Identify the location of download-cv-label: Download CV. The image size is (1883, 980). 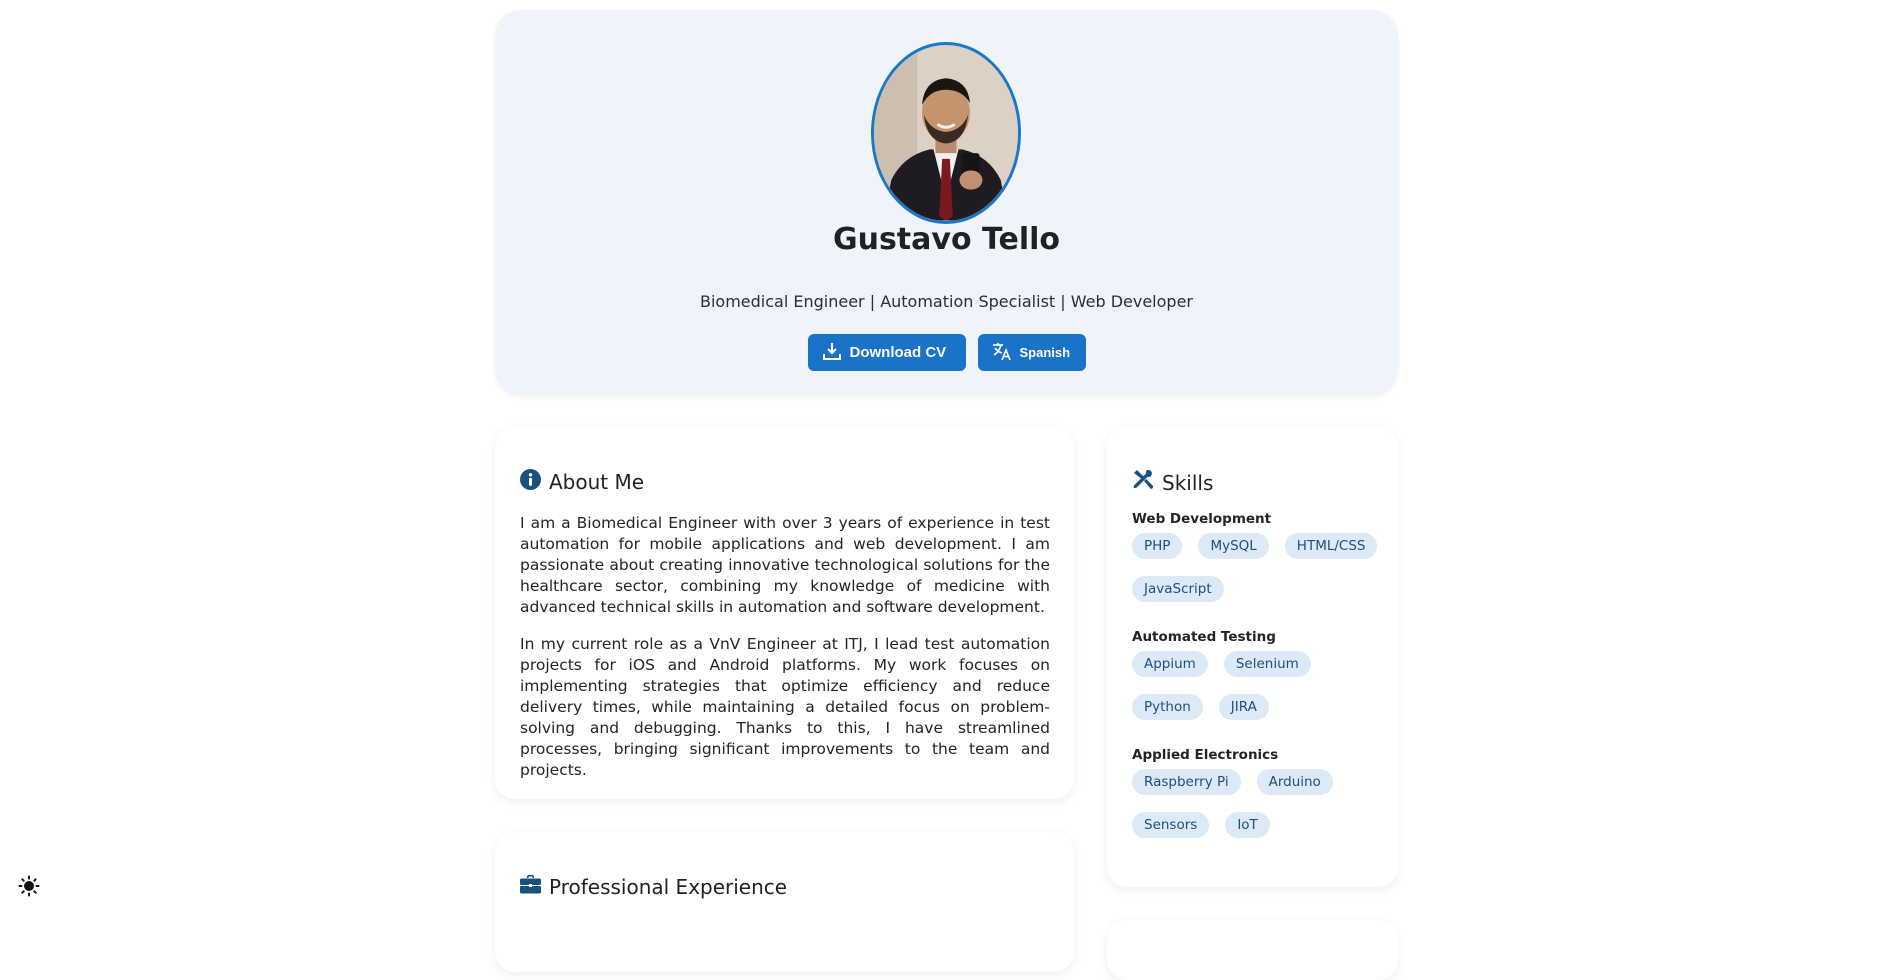
(898, 352).